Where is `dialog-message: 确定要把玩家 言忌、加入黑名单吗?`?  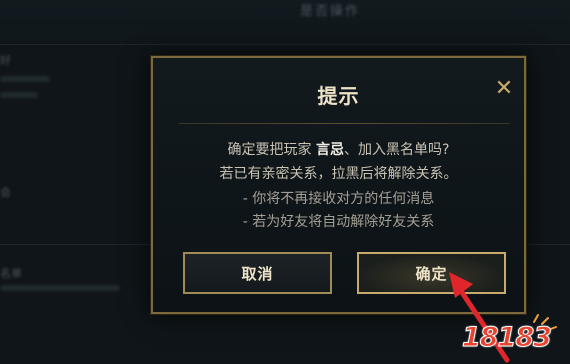
dialog-message: 确定要把玩家 言忌、加入黑名单吗? is located at coordinates (338, 150).